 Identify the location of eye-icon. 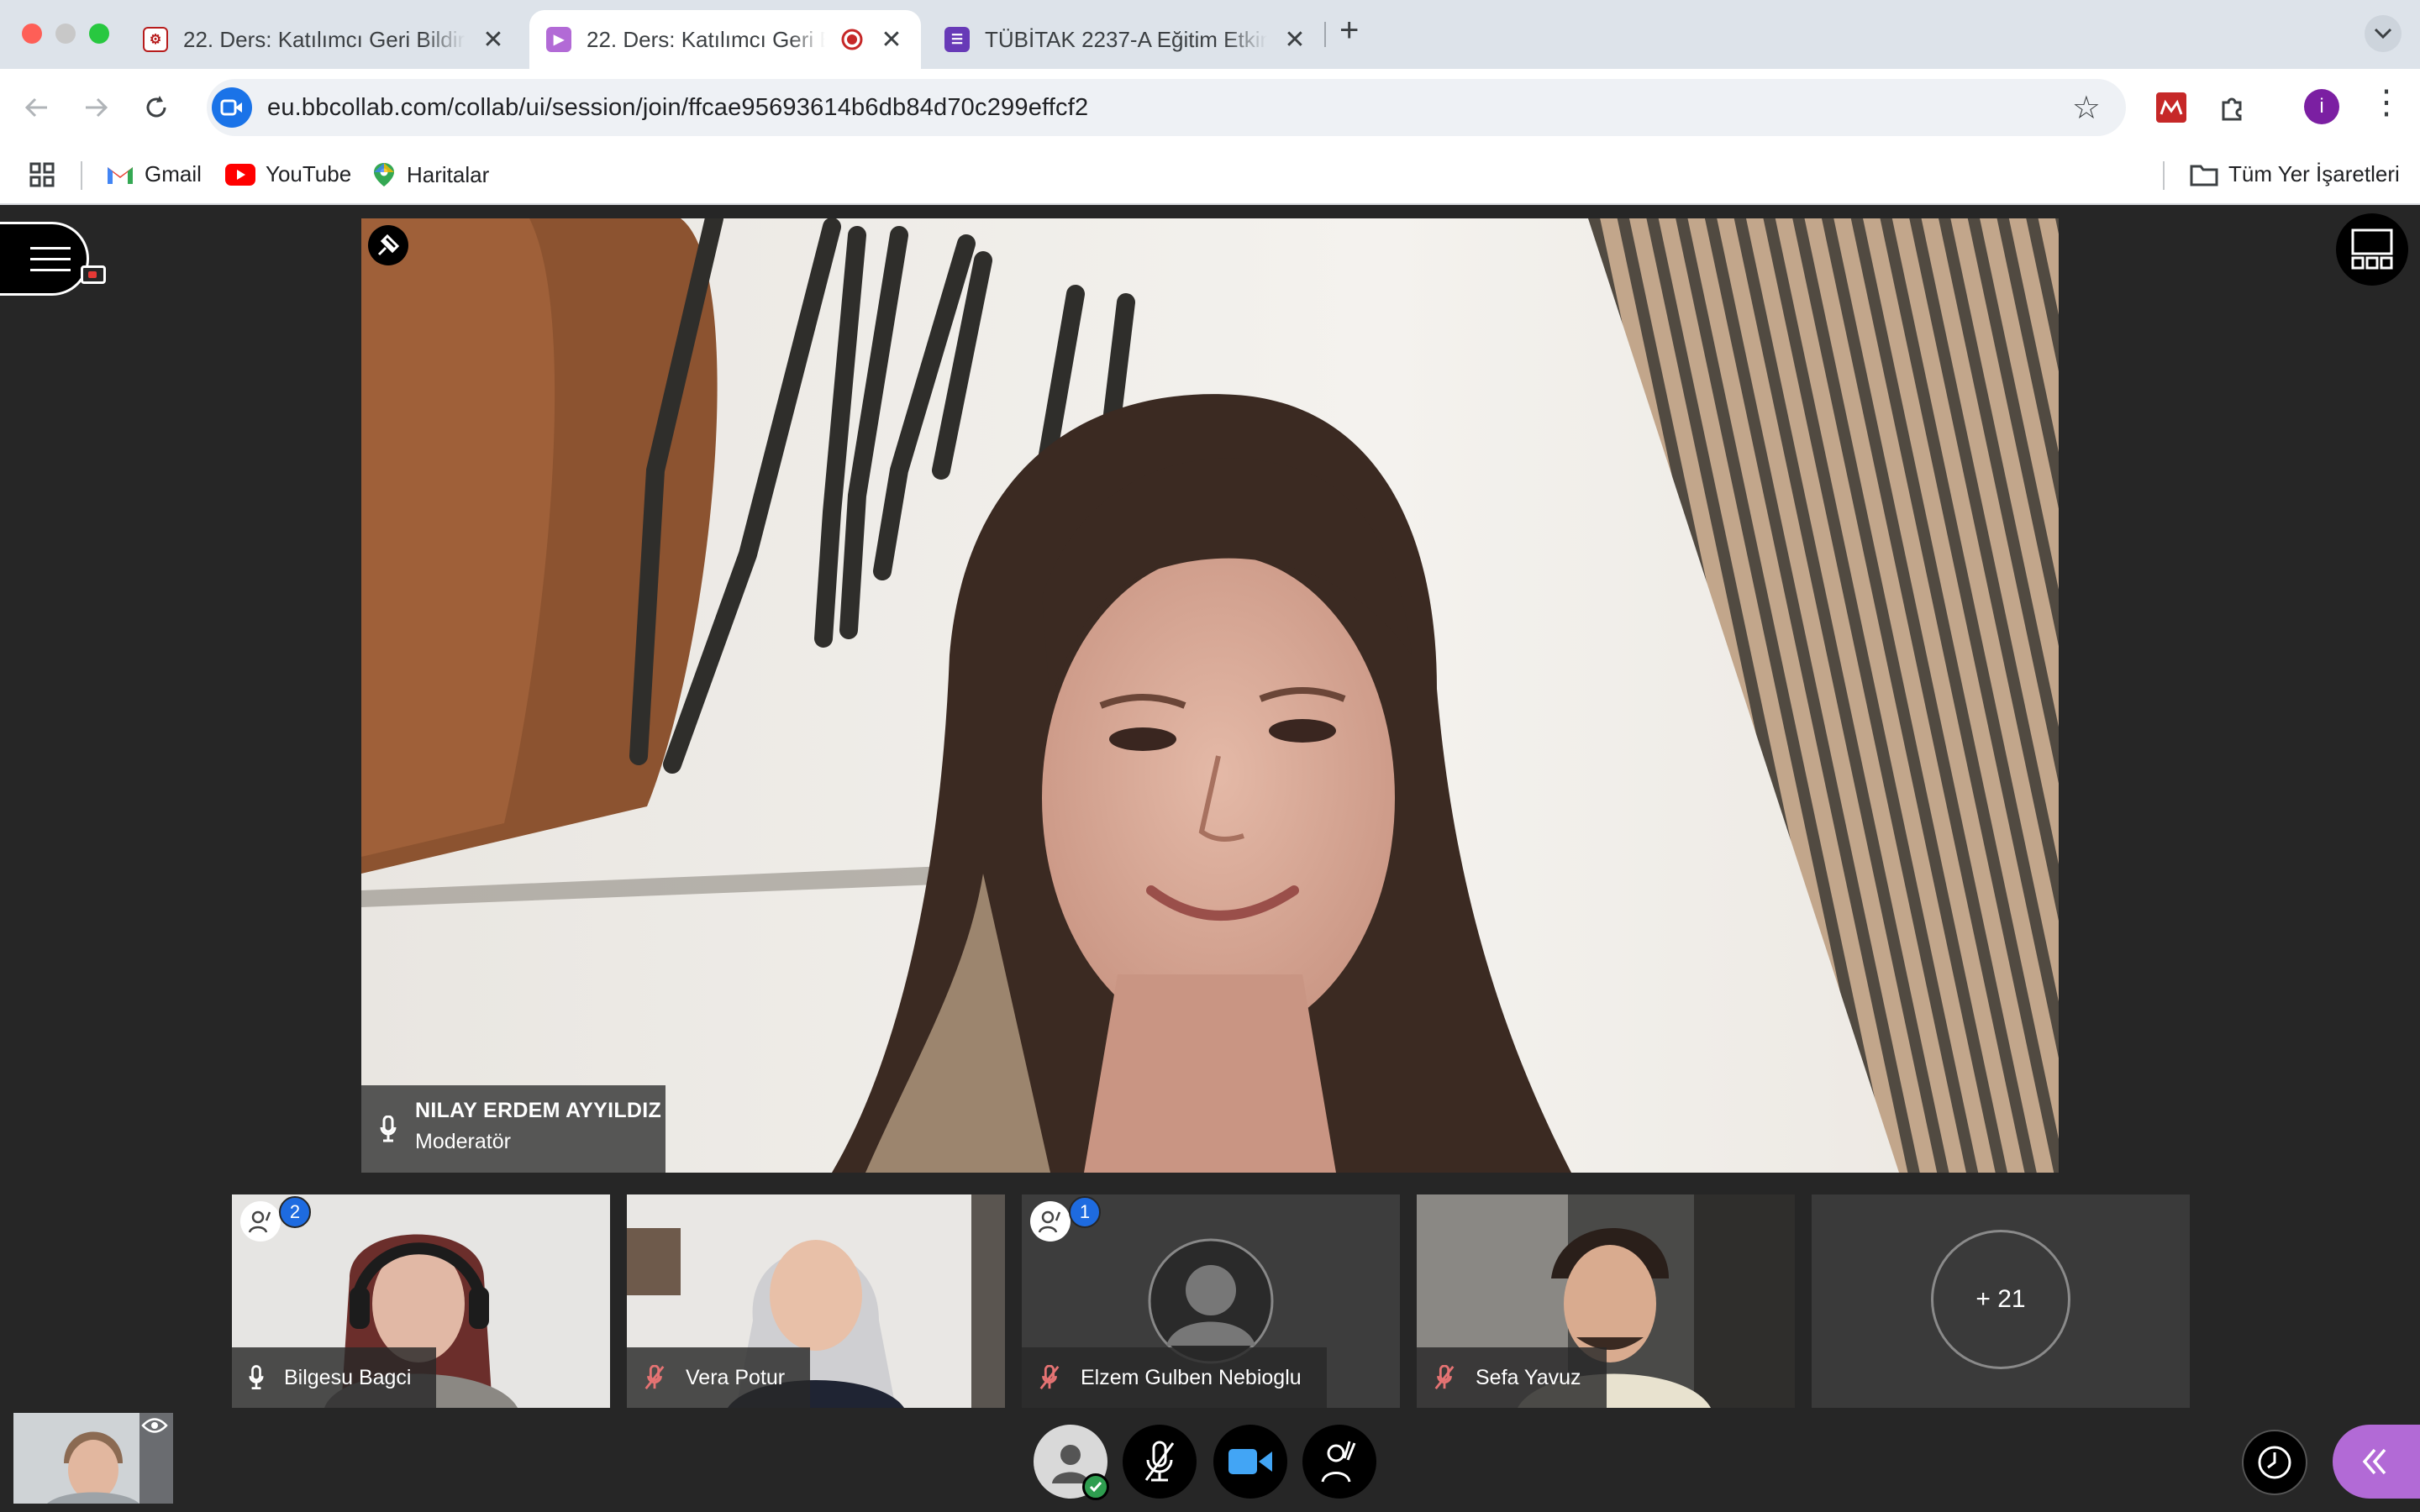
(154, 1425).